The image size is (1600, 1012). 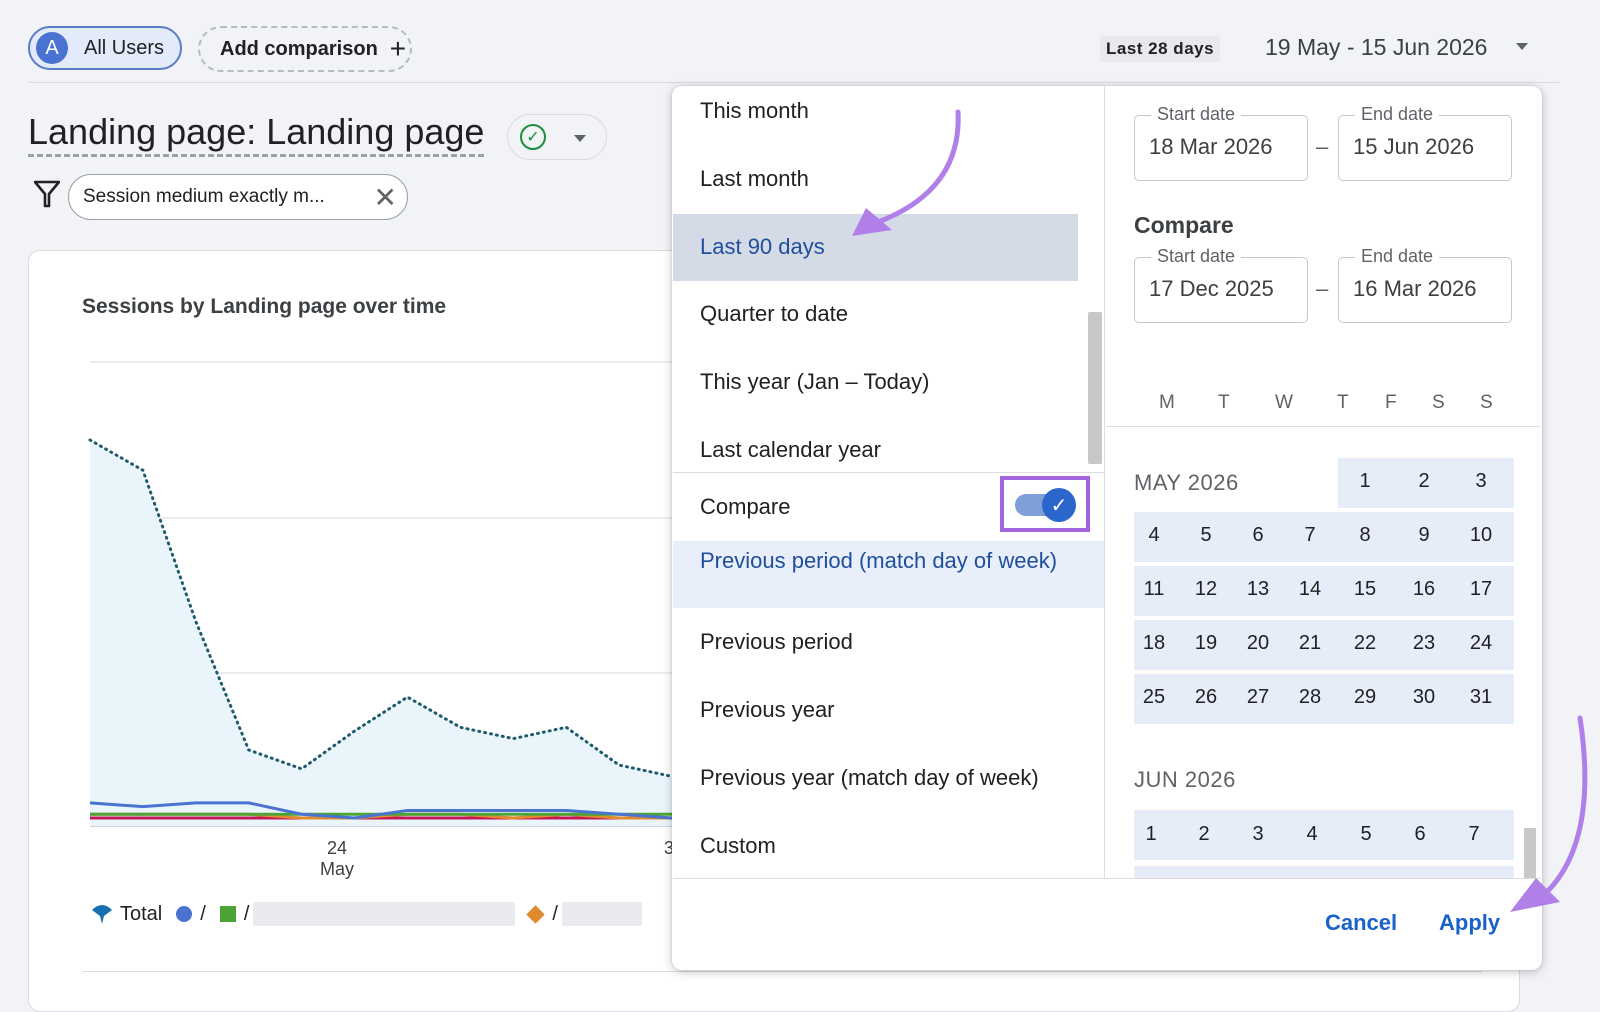 I want to click on arrow-to-last-90-days-icon, so click(x=918, y=167).